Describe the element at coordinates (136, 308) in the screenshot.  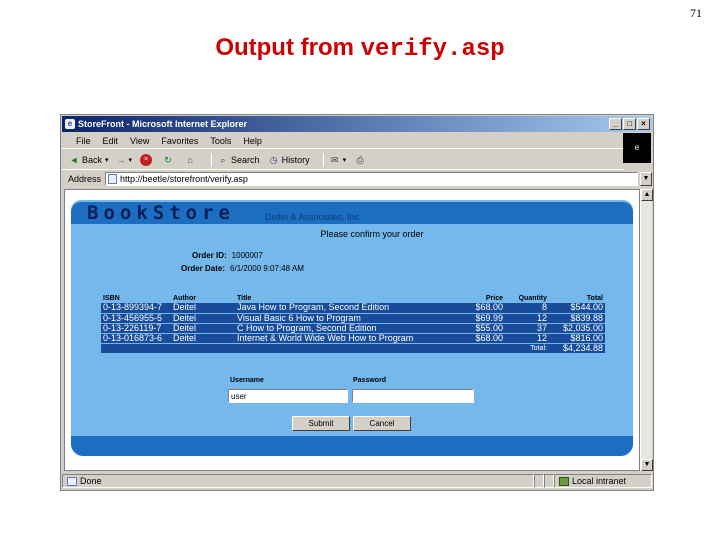
I see `cell-isbn: 0-13-899394-7` at that location.